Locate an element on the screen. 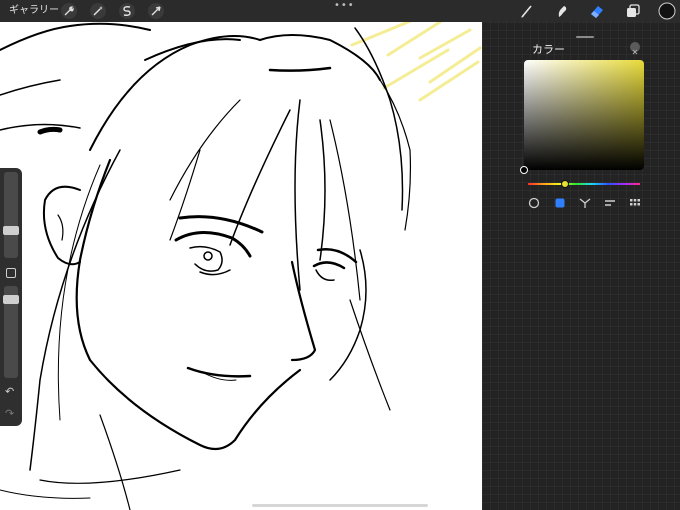 The width and height of the screenshot is (680, 510). harmony-mode-icon is located at coordinates (585, 201).